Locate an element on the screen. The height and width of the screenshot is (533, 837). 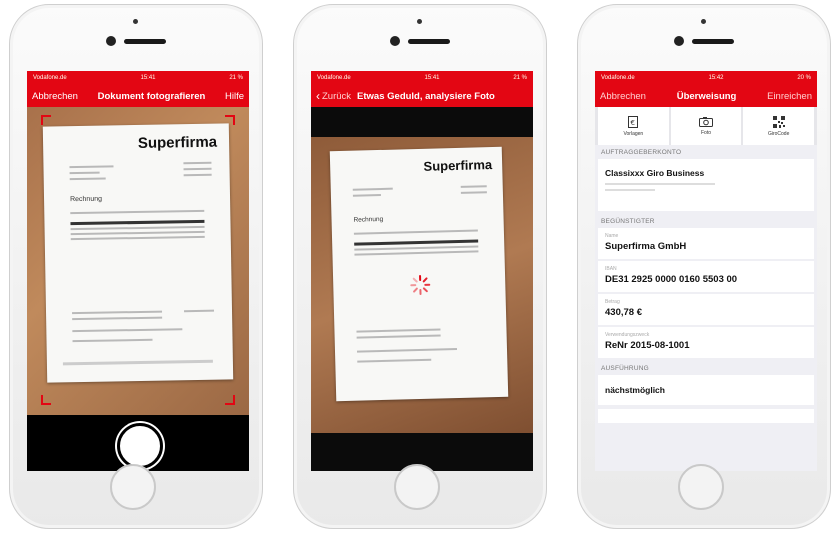
document-heading: Rechnung is located at coordinates (86, 199).